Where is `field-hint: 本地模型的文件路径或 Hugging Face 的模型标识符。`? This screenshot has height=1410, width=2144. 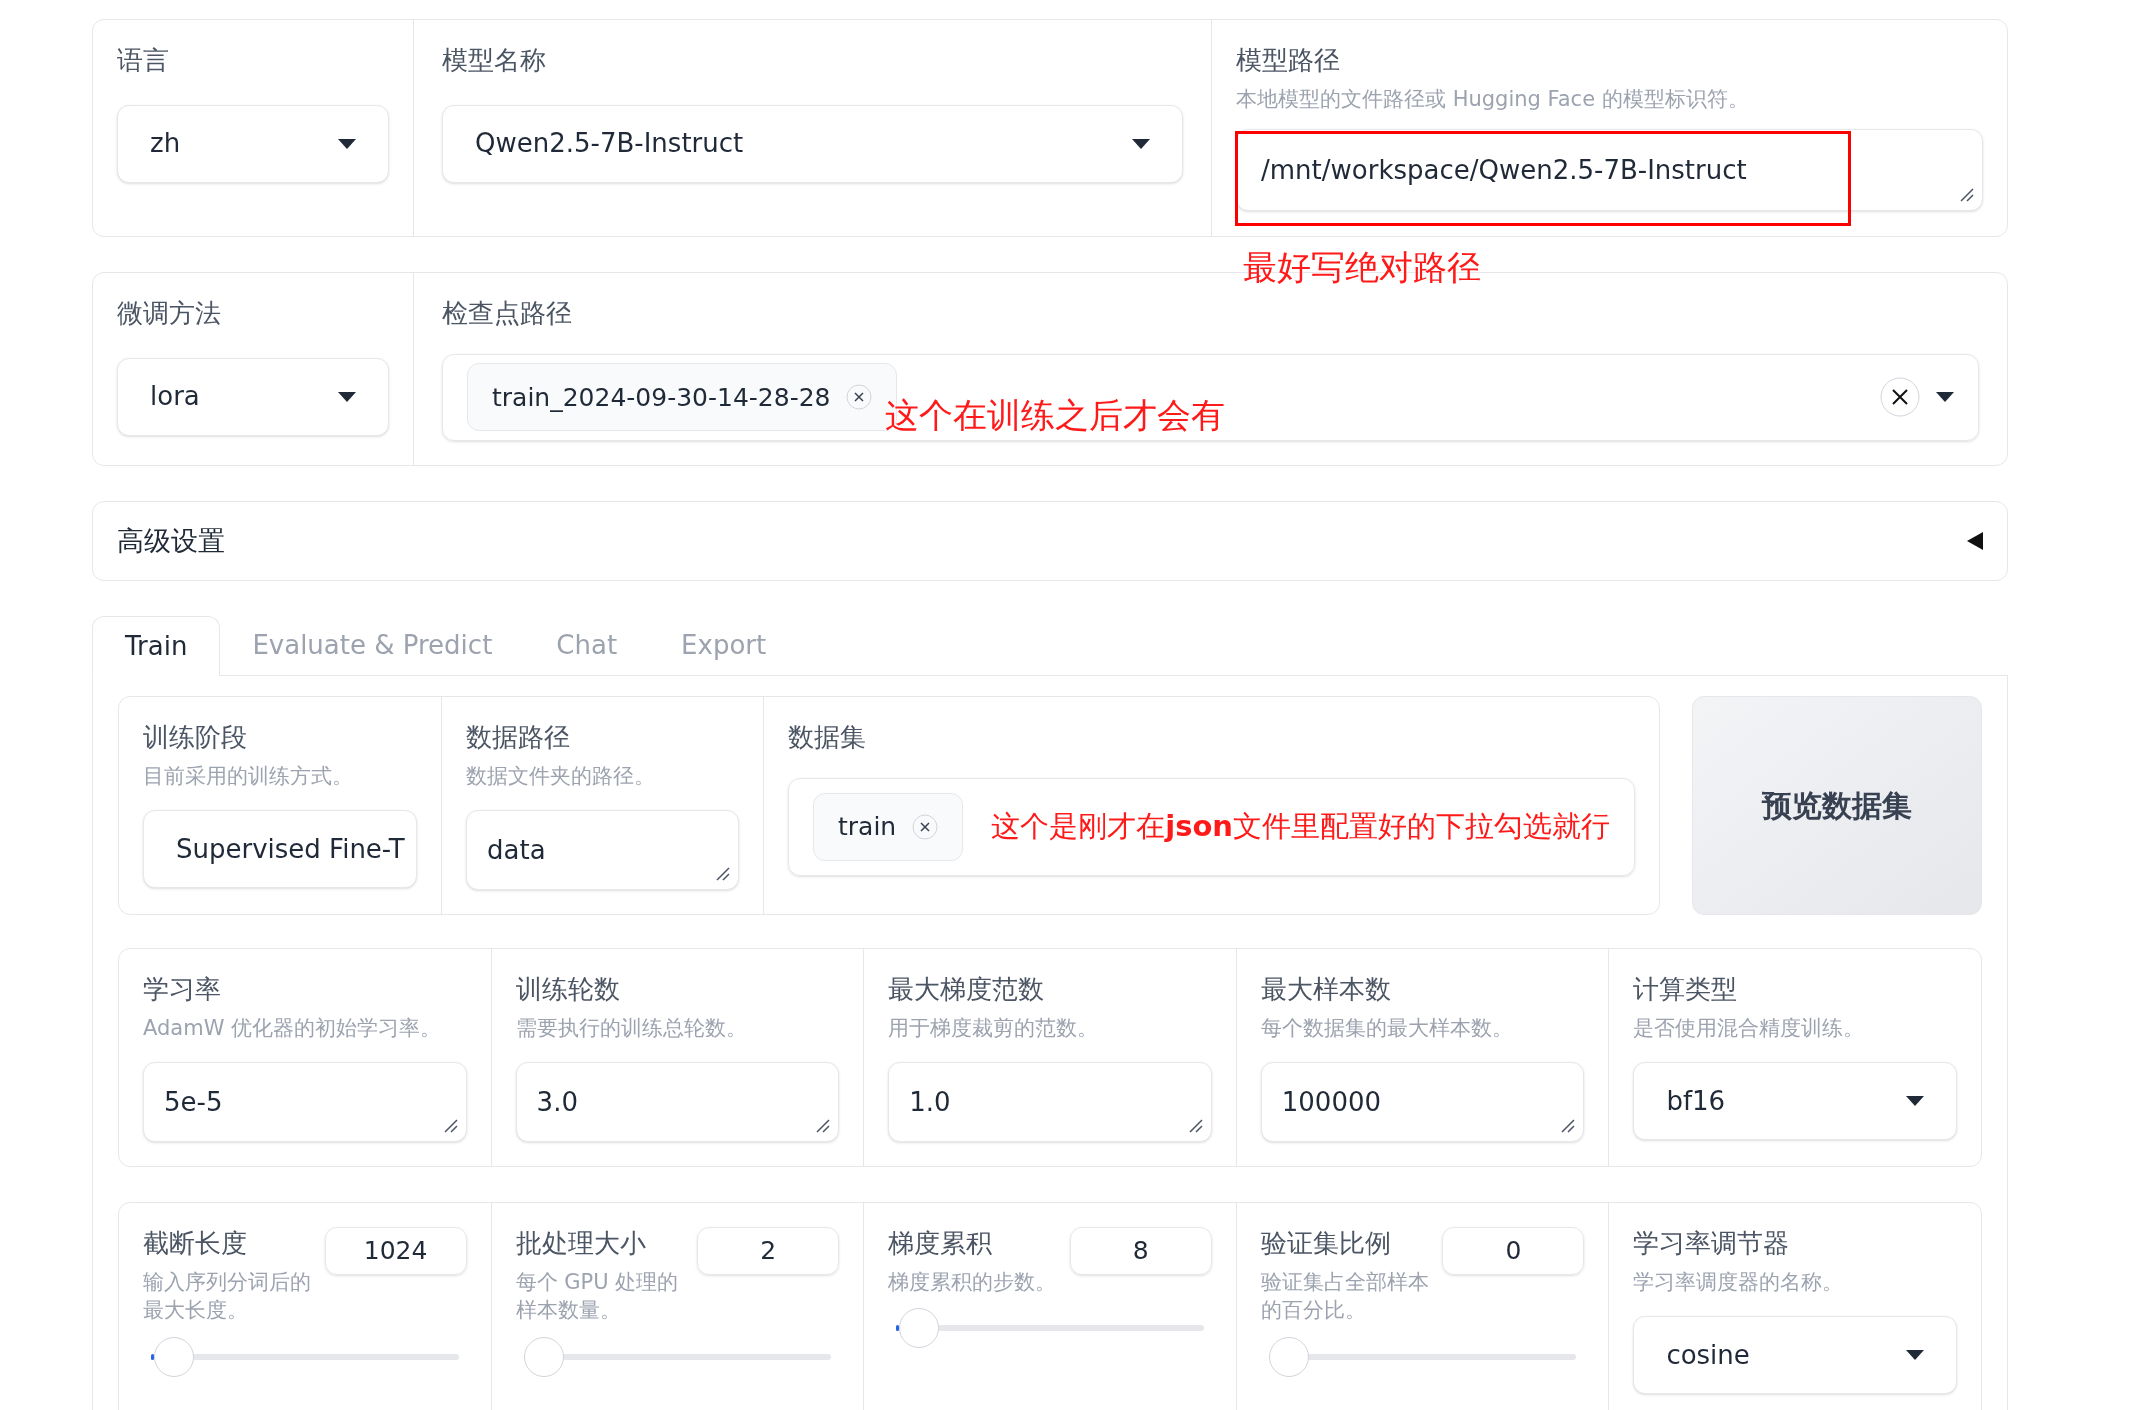 field-hint: 本地模型的文件路径或 Hugging Face 的模型标识符。 is located at coordinates (1493, 99).